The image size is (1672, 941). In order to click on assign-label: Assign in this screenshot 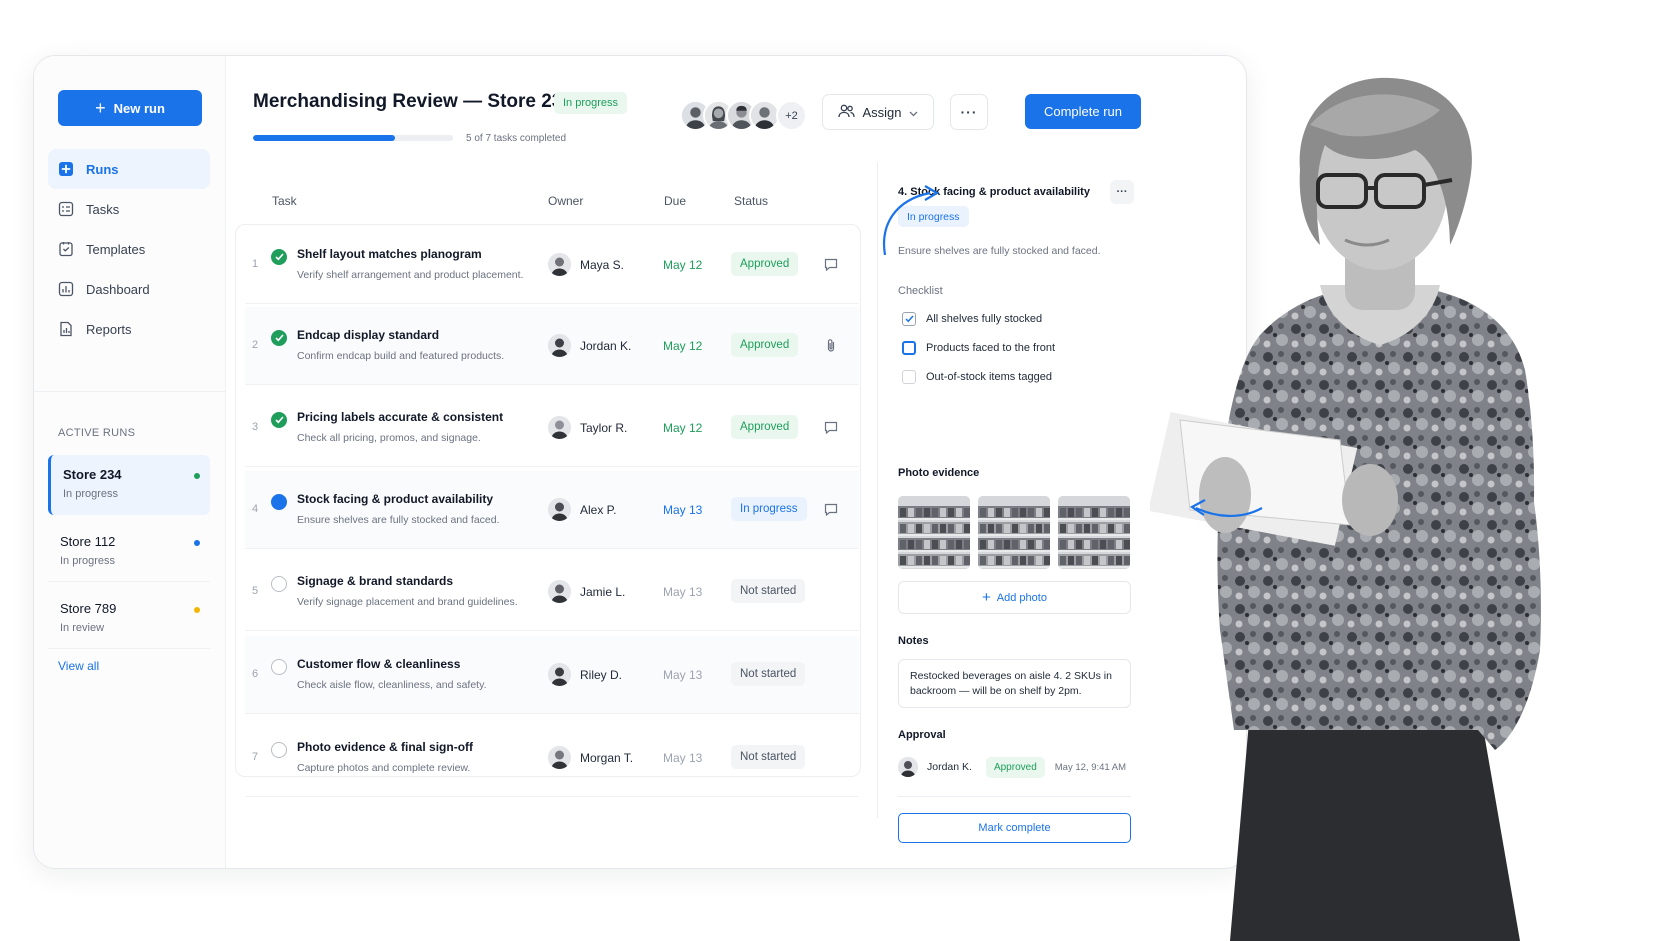, I will do `click(882, 112)`.